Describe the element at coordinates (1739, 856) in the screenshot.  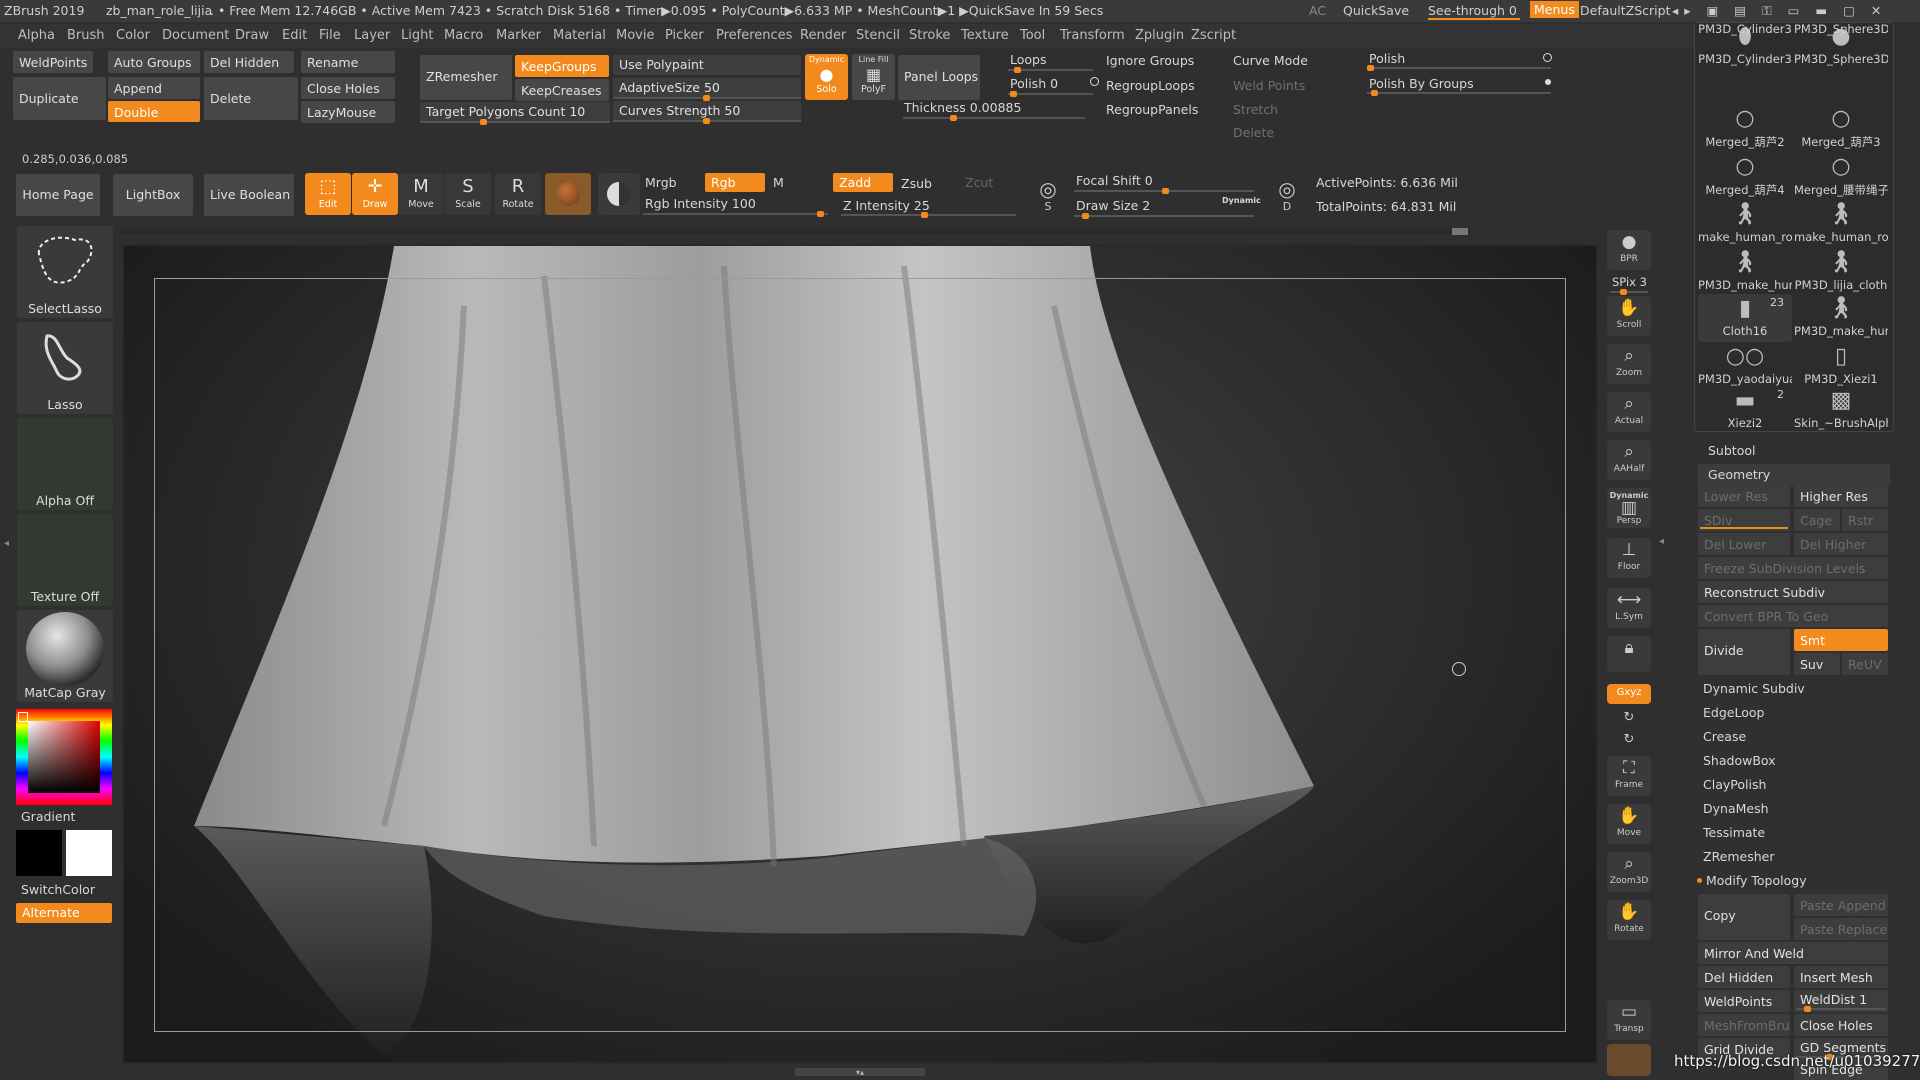
I see `zremesher-section: ZRemesher` at that location.